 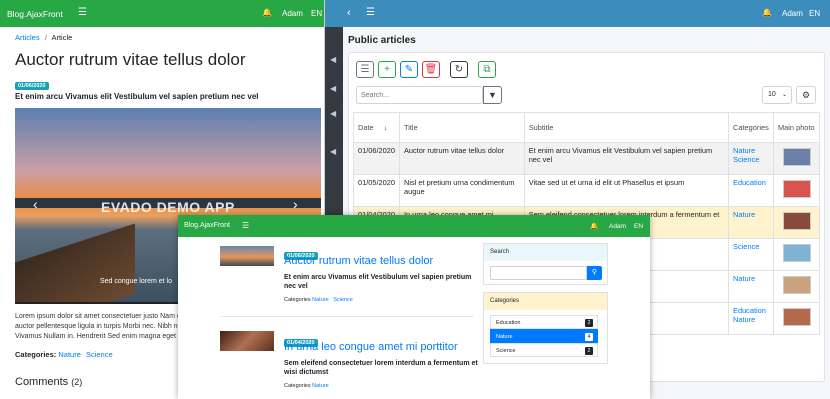 I want to click on brand-text: Blog.AjaxFront, so click(x=207, y=225).